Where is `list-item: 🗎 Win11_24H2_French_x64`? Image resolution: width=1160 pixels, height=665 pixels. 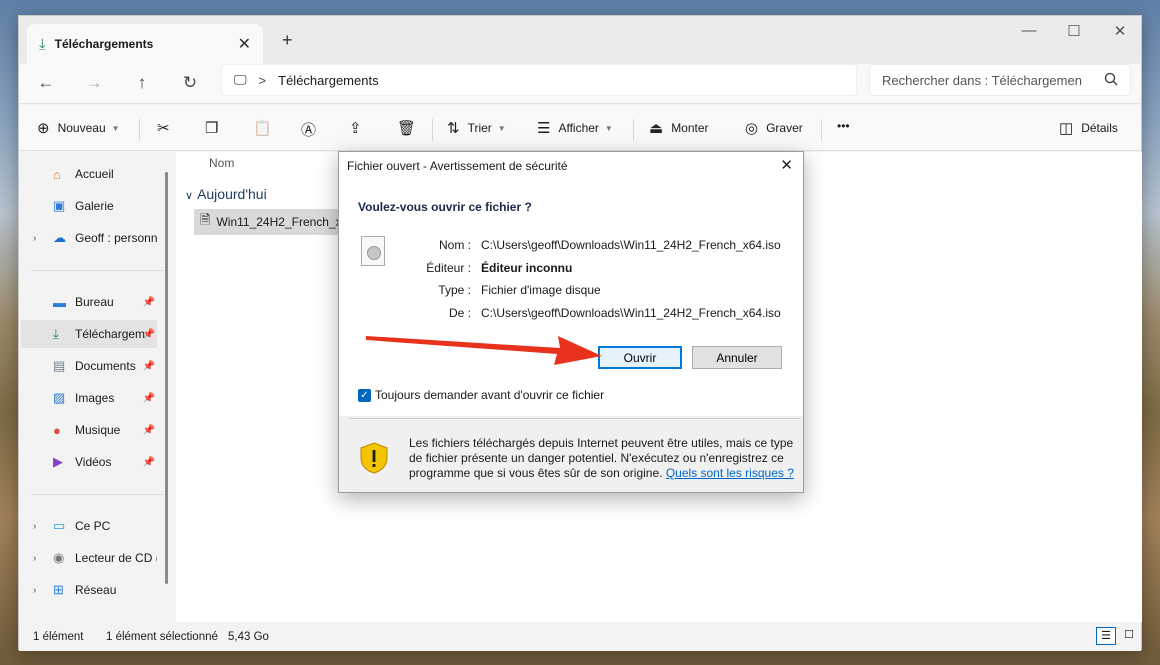 list-item: 🗎 Win11_24H2_French_x64 is located at coordinates (274, 222).